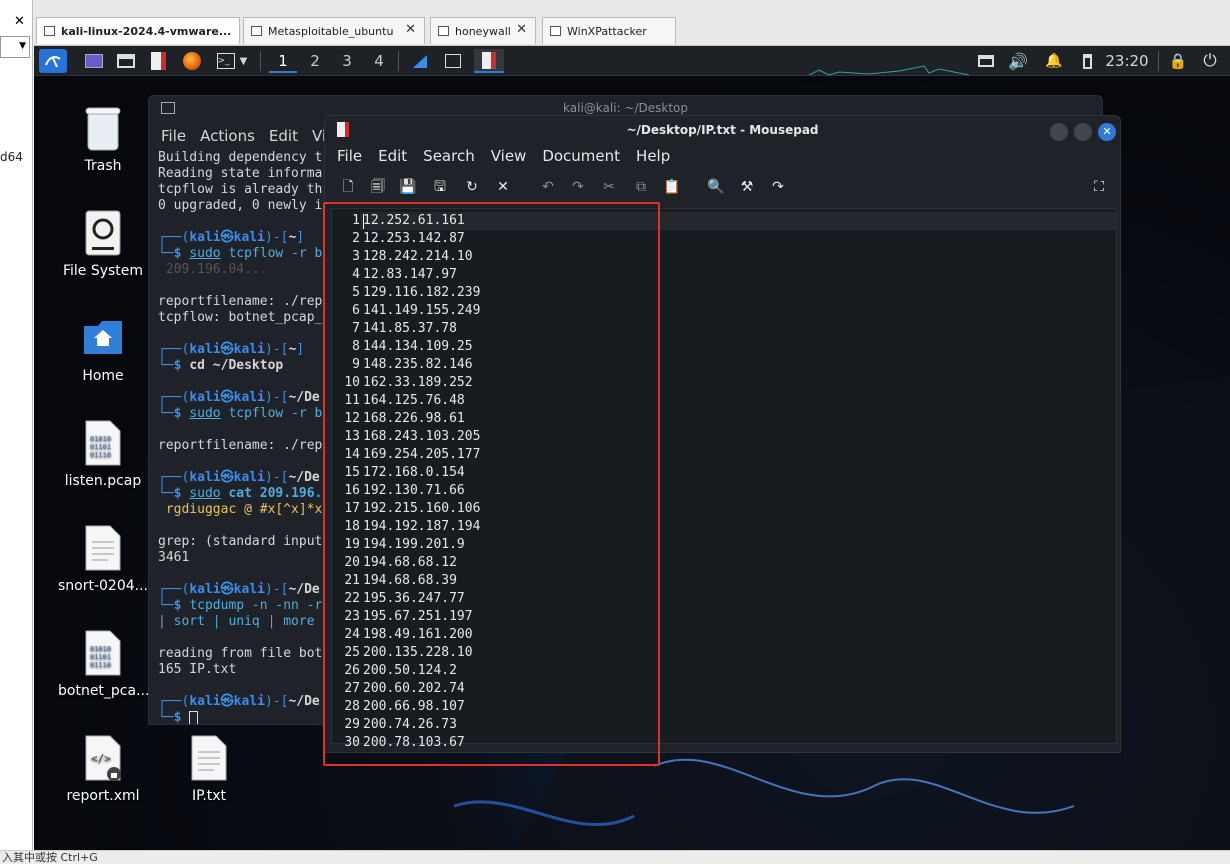 This screenshot has width=1230, height=864. Describe the element at coordinates (1210, 61) in the screenshot. I see `power-icon: ⏻` at that location.